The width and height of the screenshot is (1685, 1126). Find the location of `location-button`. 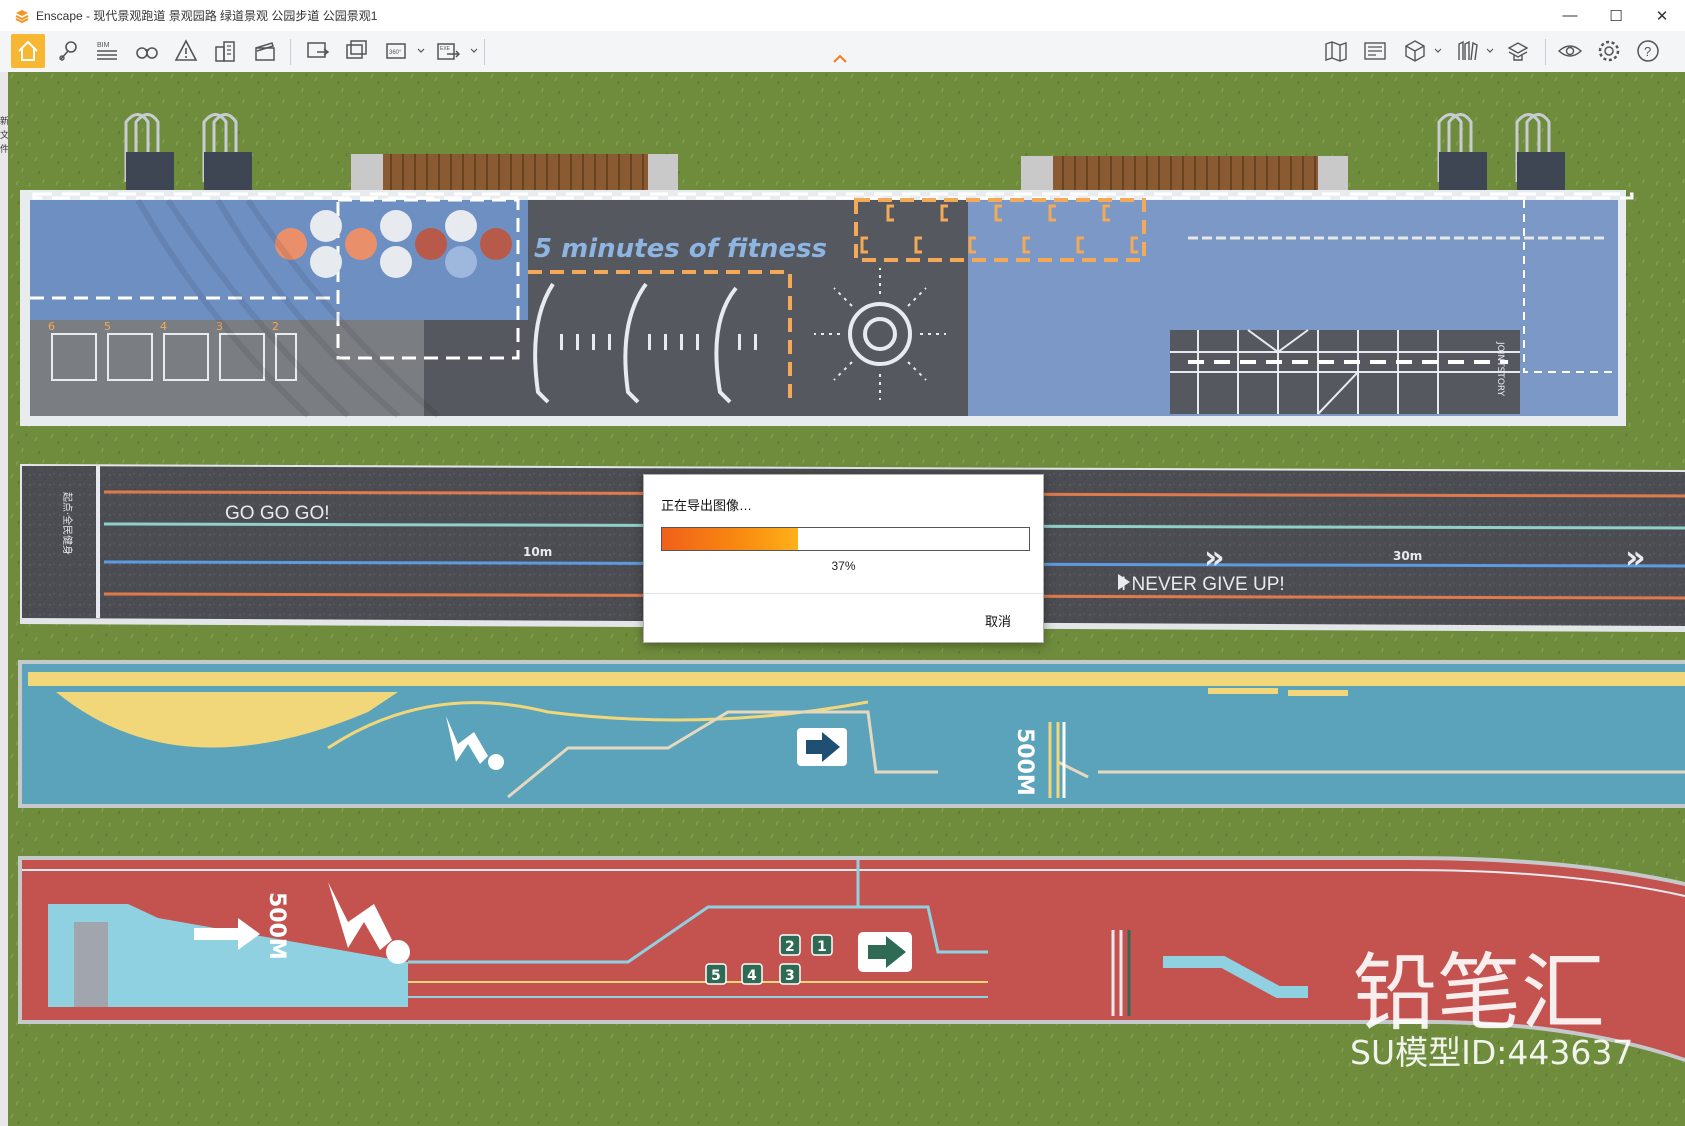

location-button is located at coordinates (69, 51).